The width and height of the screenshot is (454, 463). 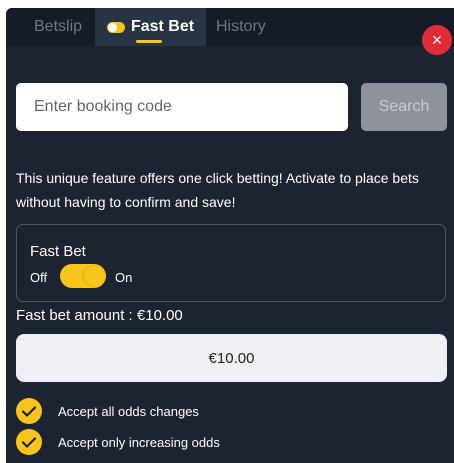 I want to click on accept-increasing-odds-option: Accept only increasing odds, so click(x=118, y=442).